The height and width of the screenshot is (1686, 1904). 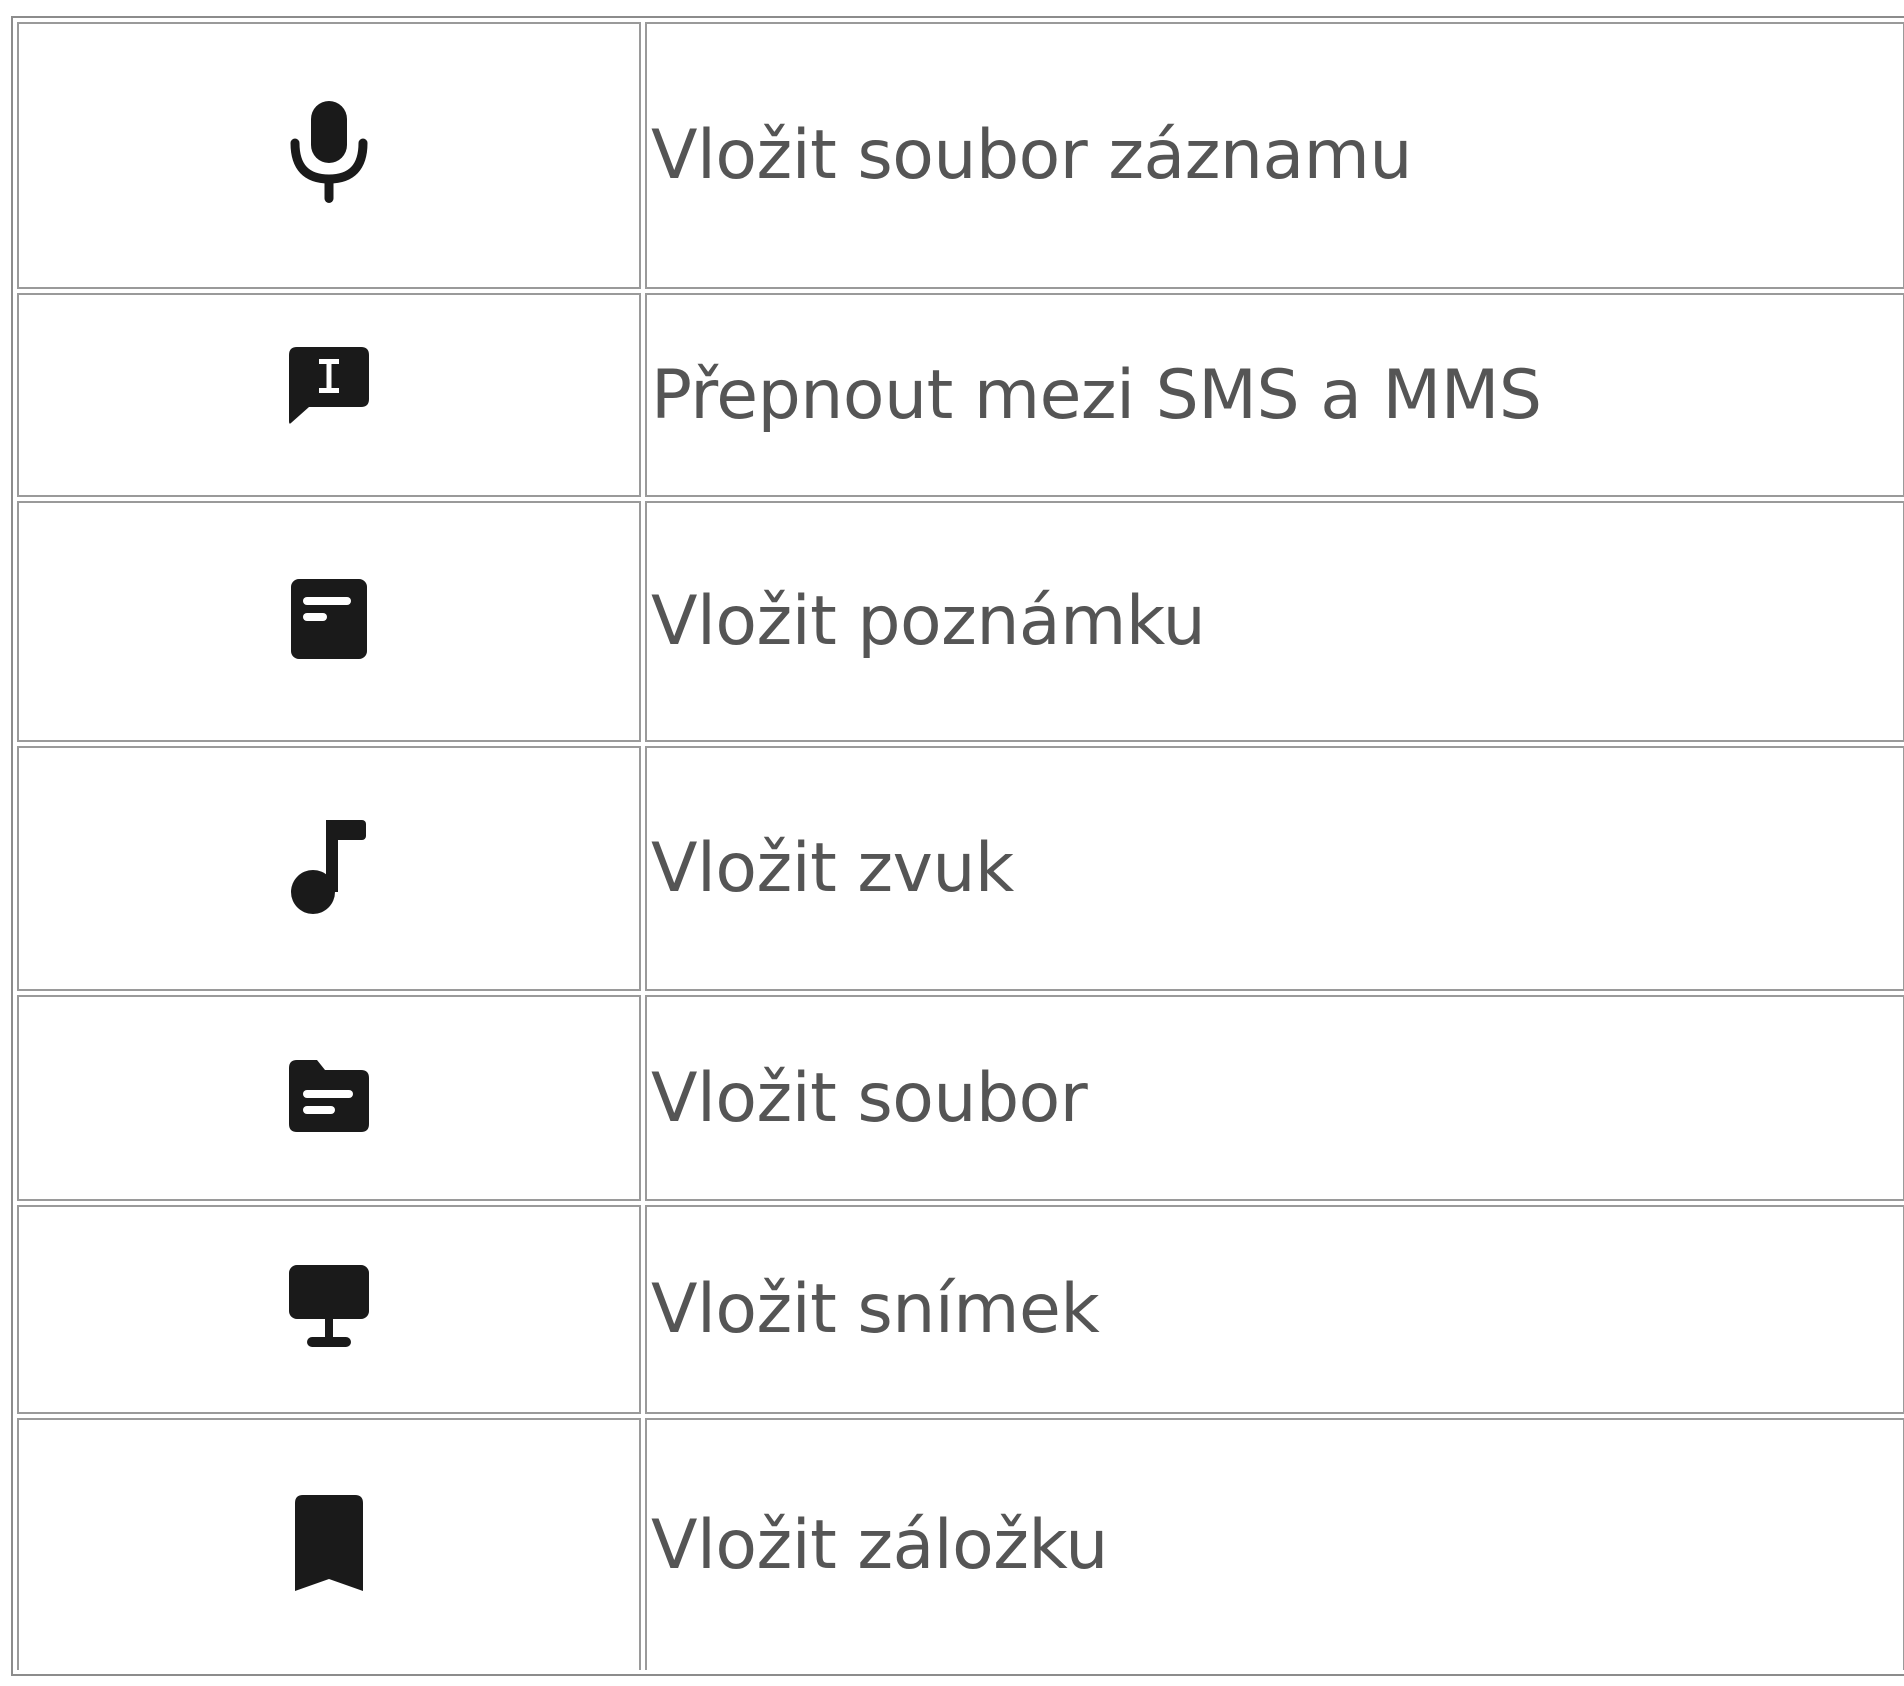 I want to click on row-label: Vložit snímek, so click(x=1274, y=1309).